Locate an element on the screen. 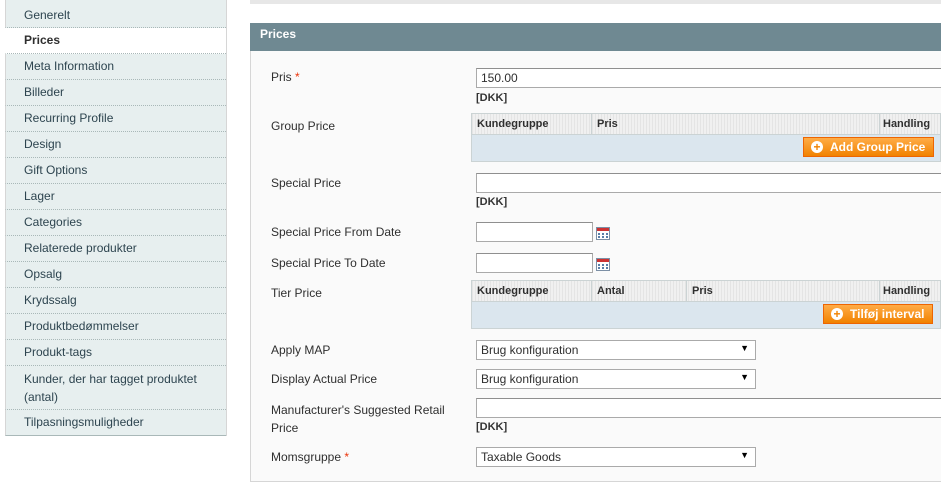 Image resolution: width=941 pixels, height=490 pixels. group-price-label: Group Price is located at coordinates (303, 126).